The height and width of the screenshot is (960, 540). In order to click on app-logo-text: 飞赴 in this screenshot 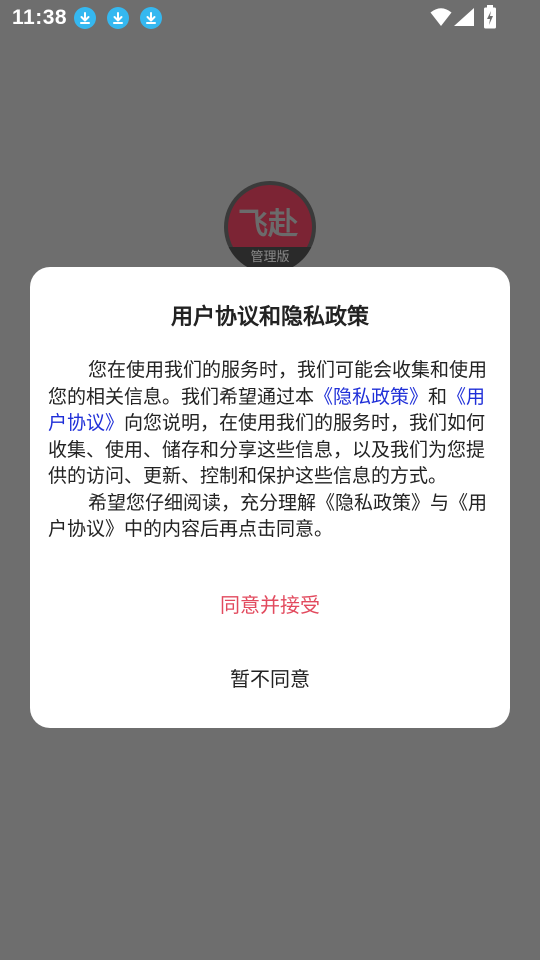, I will do `click(268, 224)`.